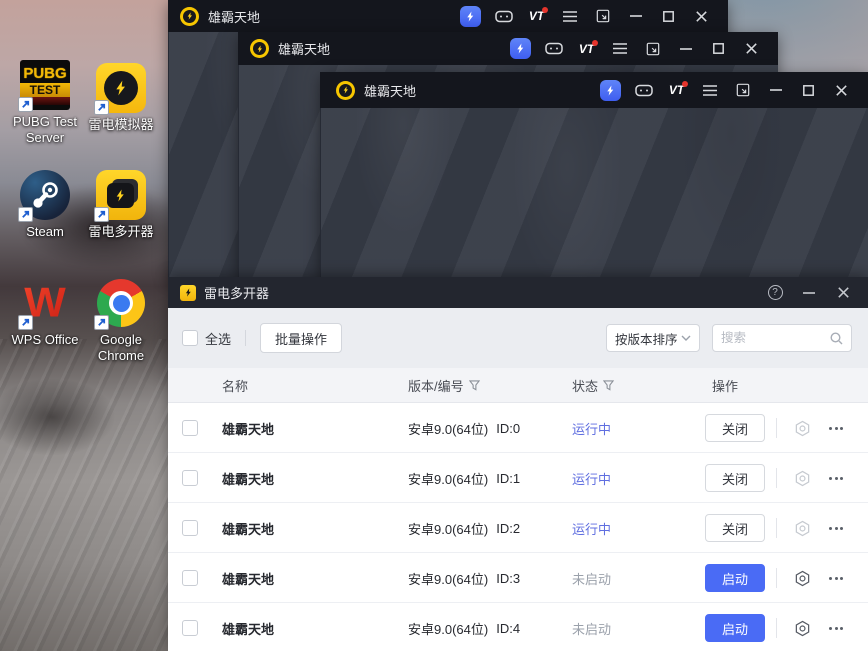 The height and width of the screenshot is (651, 868). I want to click on header-name: 名称, so click(235, 386).